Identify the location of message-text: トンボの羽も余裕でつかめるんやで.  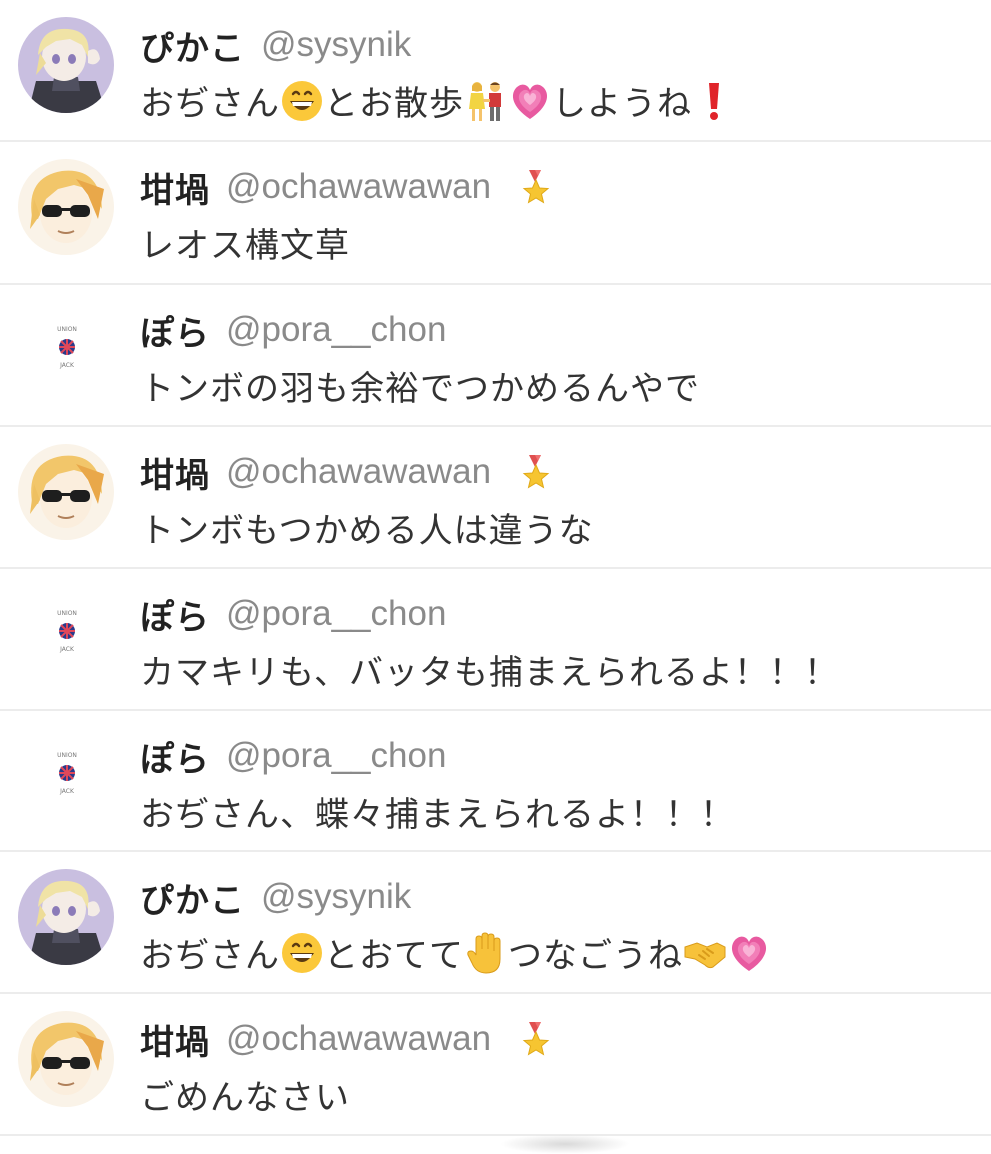
(420, 389).